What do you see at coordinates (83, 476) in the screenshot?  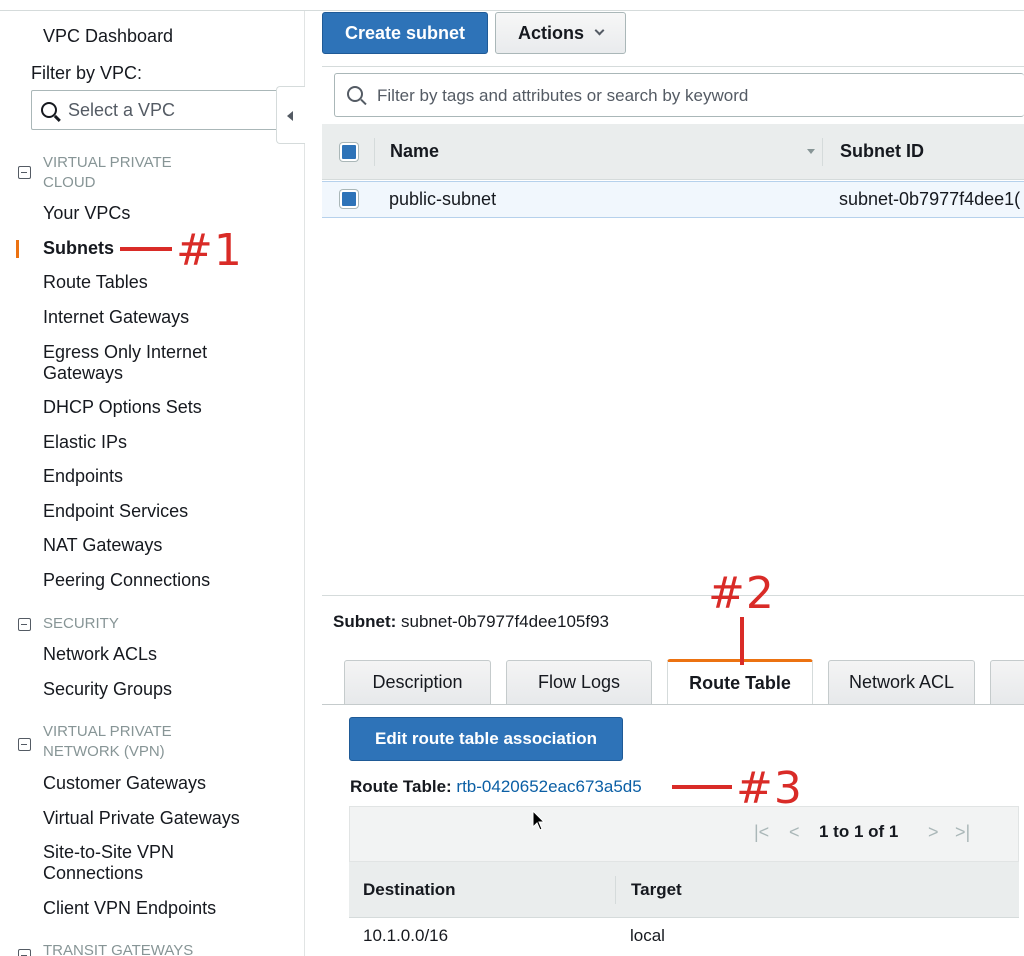 I see `sidebar-item-endpoints: Endpoints` at bounding box center [83, 476].